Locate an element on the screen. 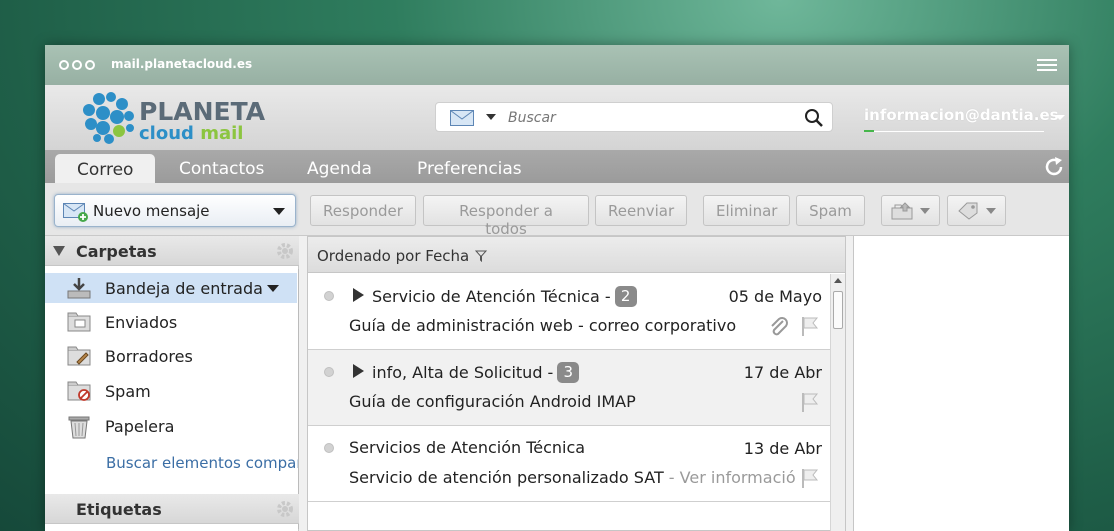 This screenshot has width=1114, height=531. logo-cloud-text: cloud is located at coordinates (166, 133).